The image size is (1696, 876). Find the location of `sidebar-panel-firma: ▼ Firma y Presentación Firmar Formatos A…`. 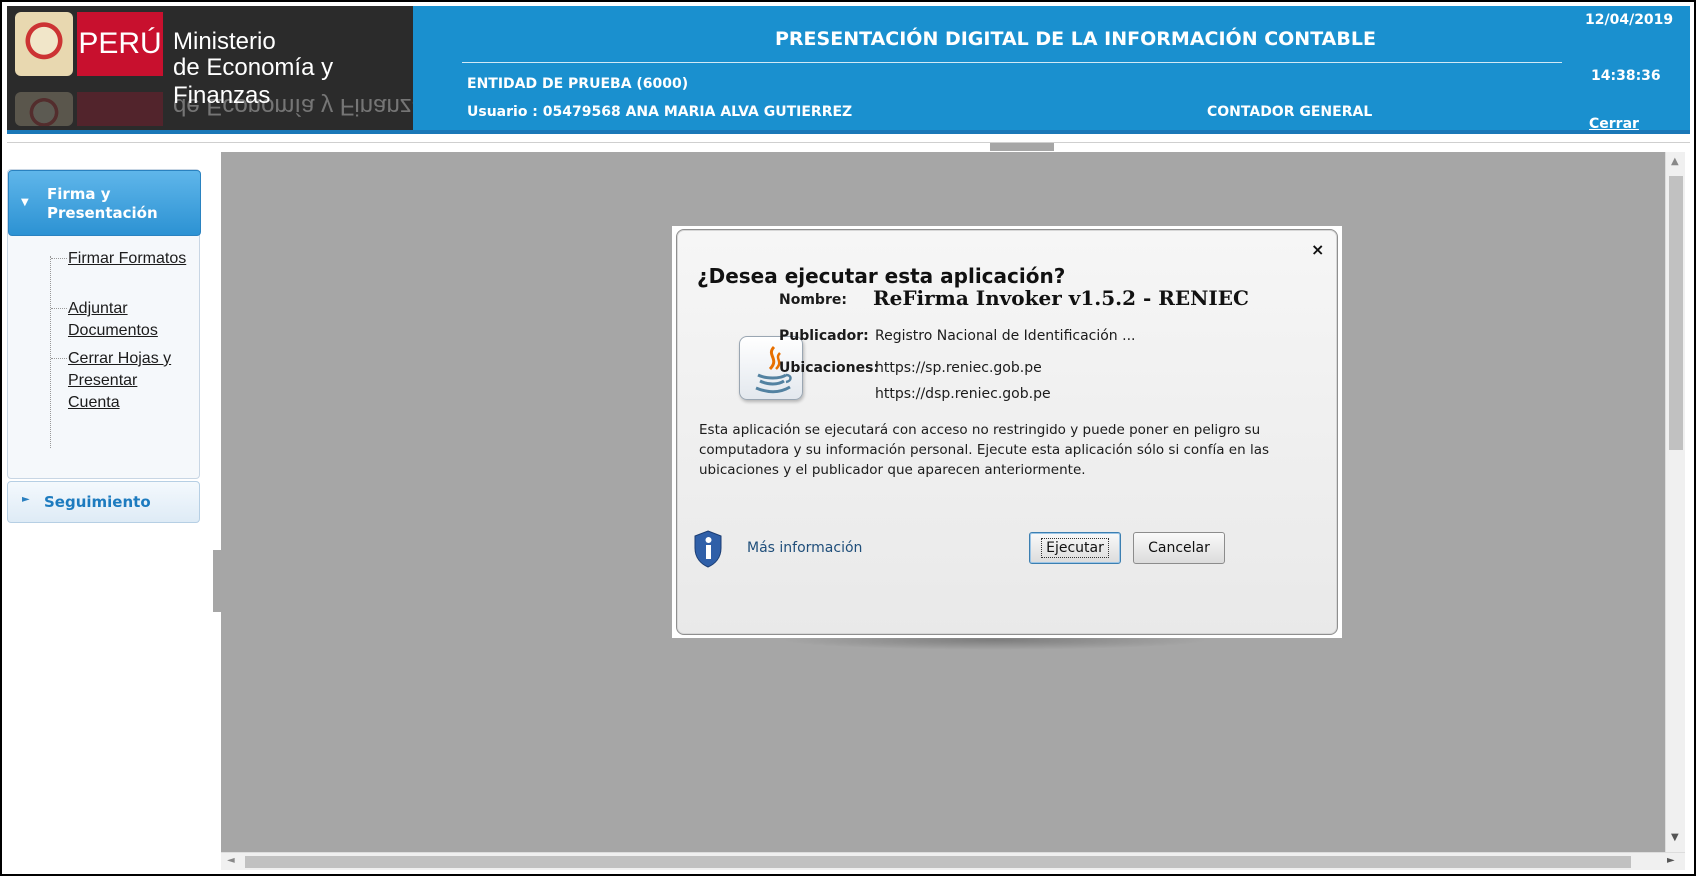

sidebar-panel-firma: ▼ Firma y Presentación Firmar Formatos A… is located at coordinates (104, 324).